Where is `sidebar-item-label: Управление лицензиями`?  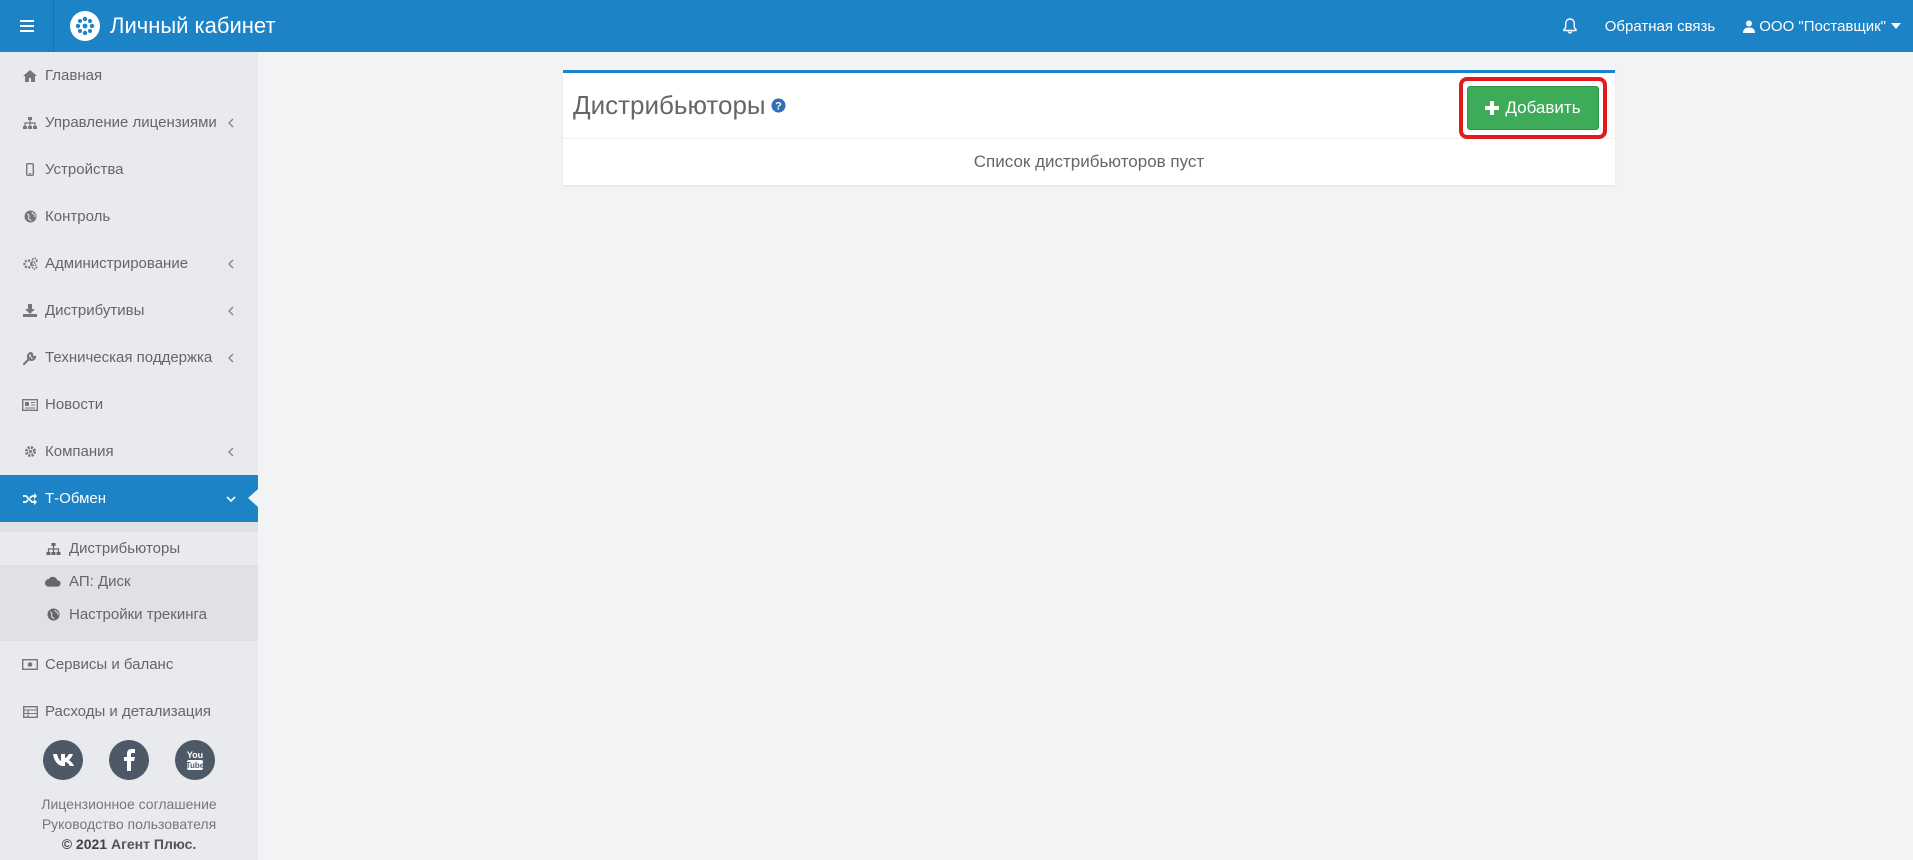 sidebar-item-label: Управление лицензиями is located at coordinates (131, 122).